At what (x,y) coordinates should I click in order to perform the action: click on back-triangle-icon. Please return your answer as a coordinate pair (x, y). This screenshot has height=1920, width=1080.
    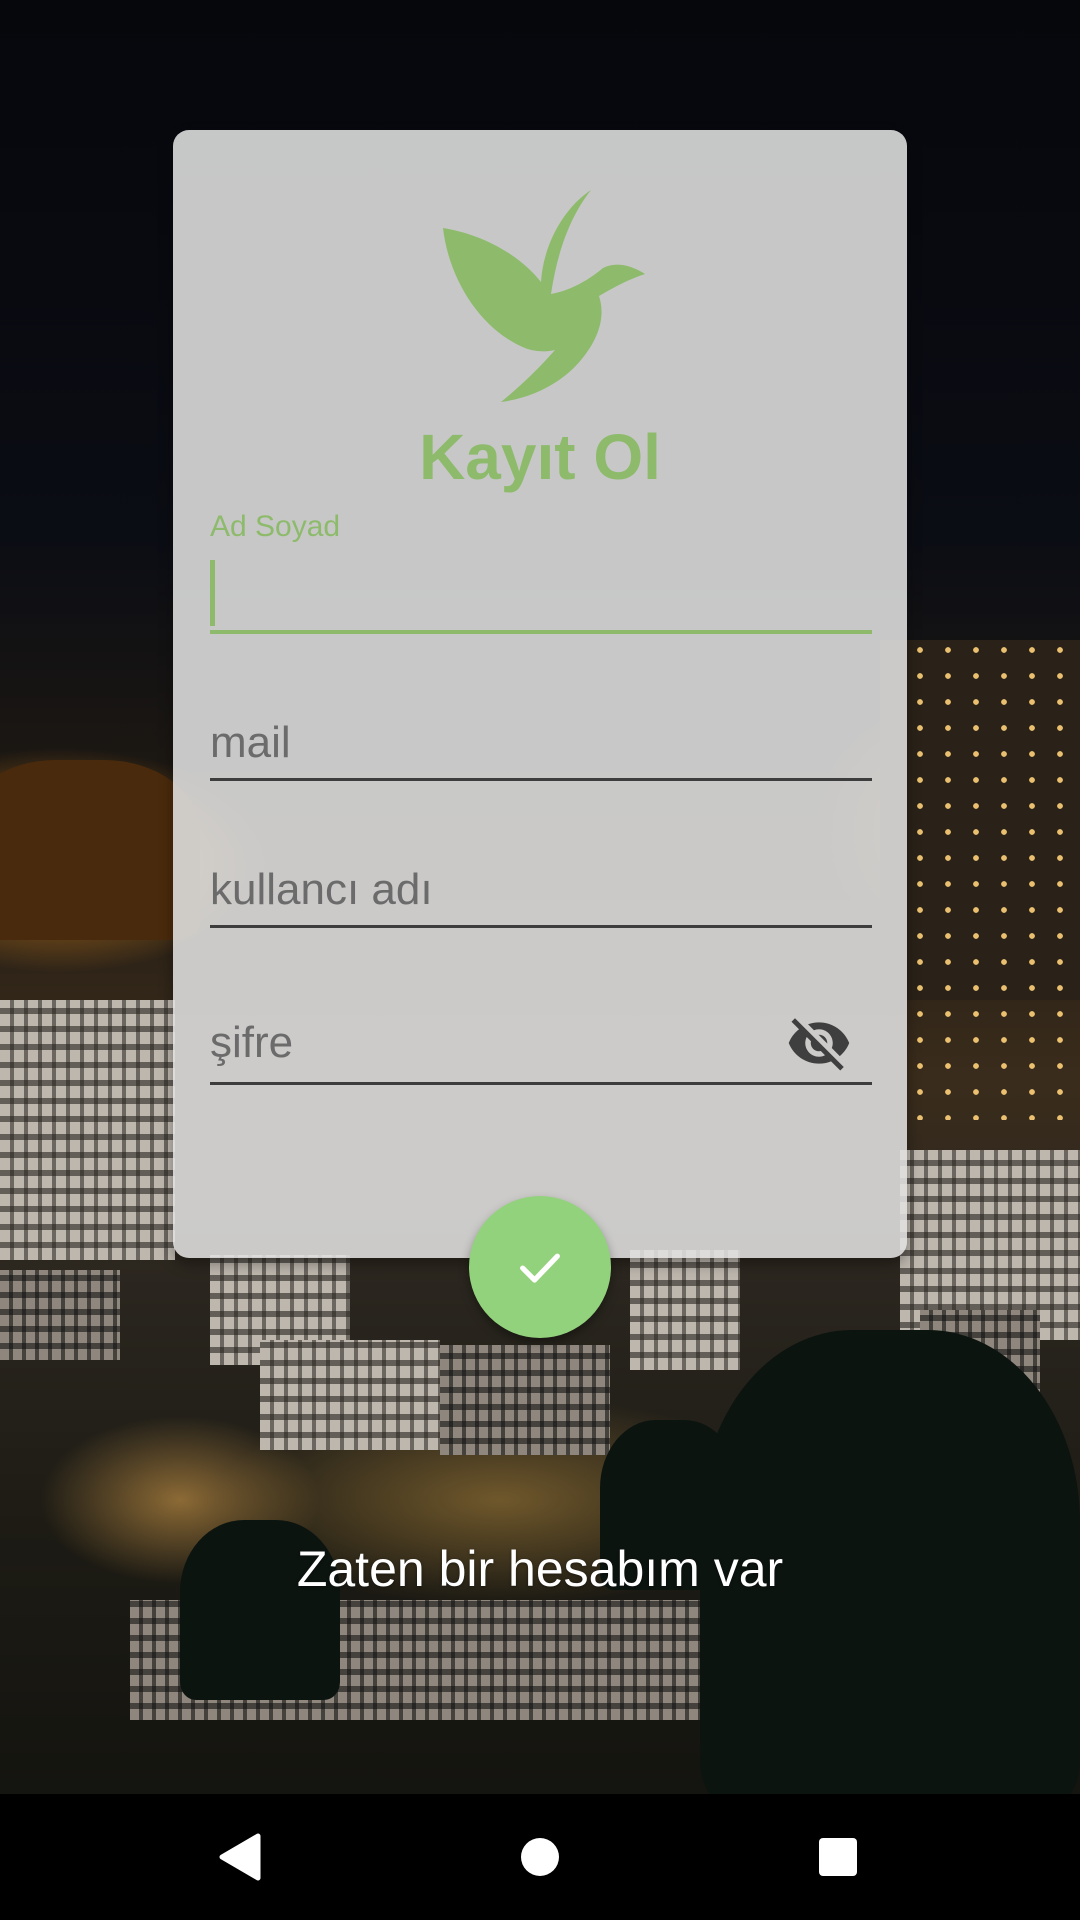
    Looking at the image, I should click on (239, 1857).